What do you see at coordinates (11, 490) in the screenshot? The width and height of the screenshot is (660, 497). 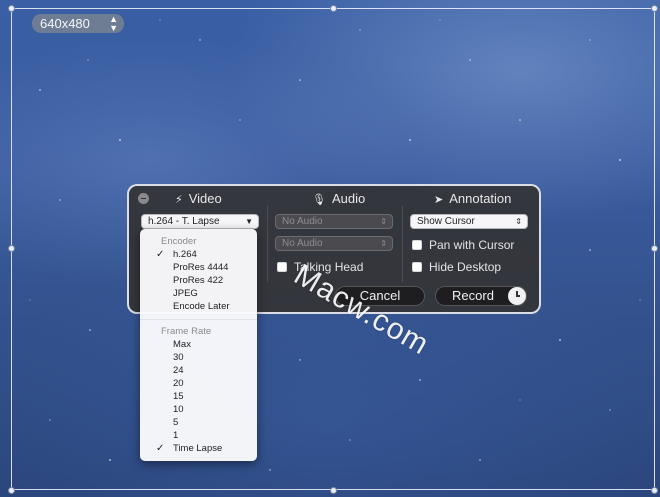 I see `resize-handle-bottom-left` at bounding box center [11, 490].